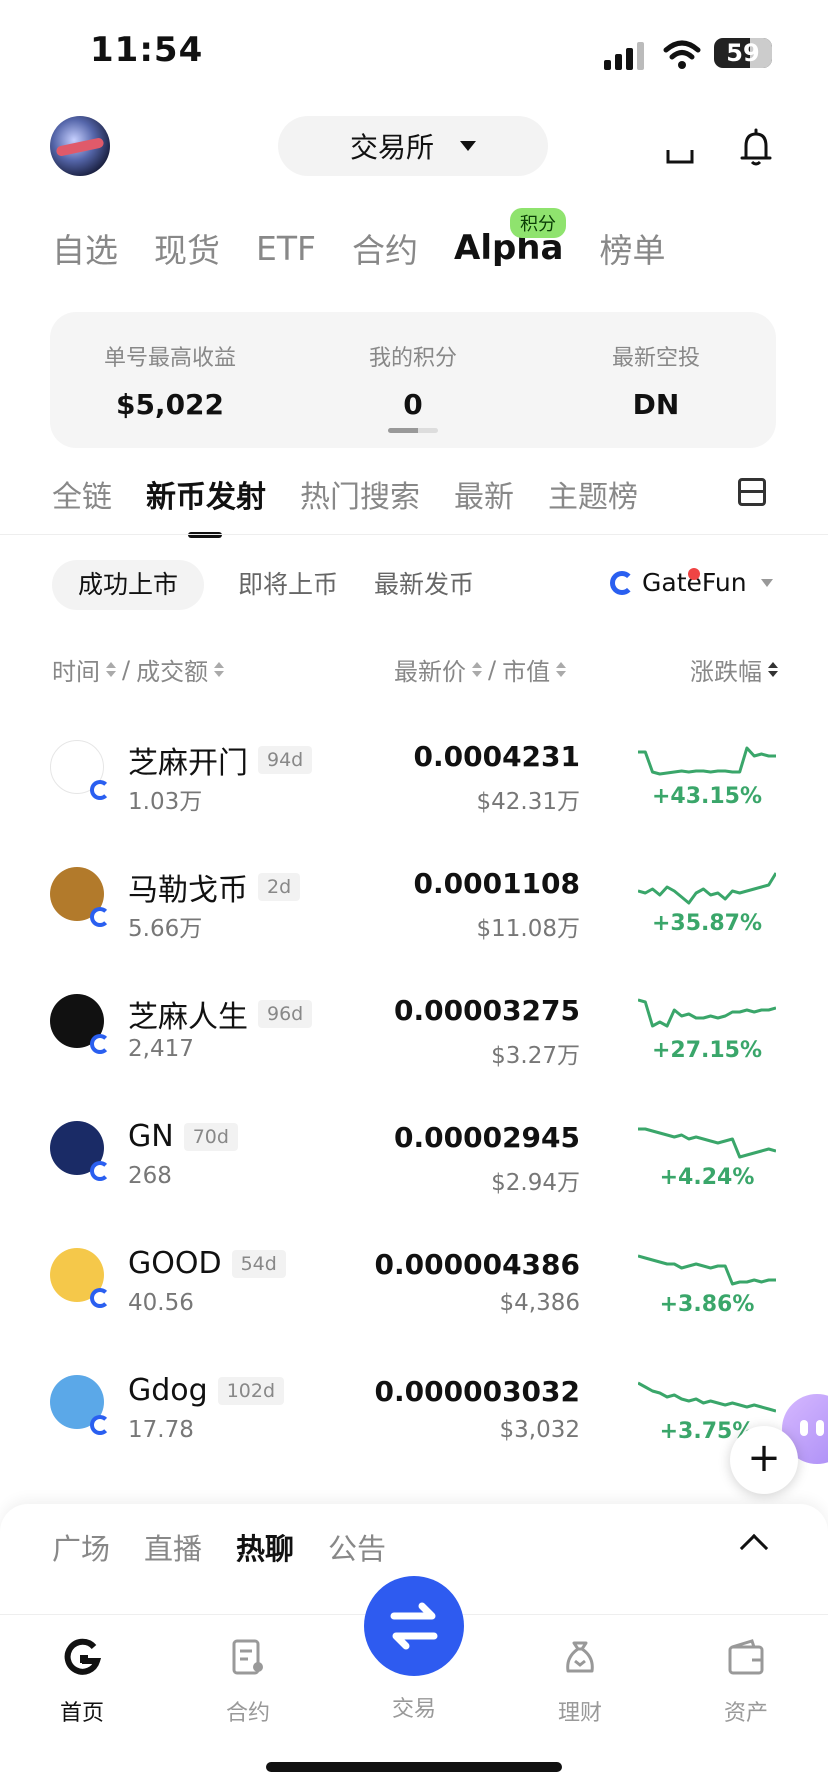  Describe the element at coordinates (707, 1304) in the screenshot. I see `token-change: +3.86%` at that location.